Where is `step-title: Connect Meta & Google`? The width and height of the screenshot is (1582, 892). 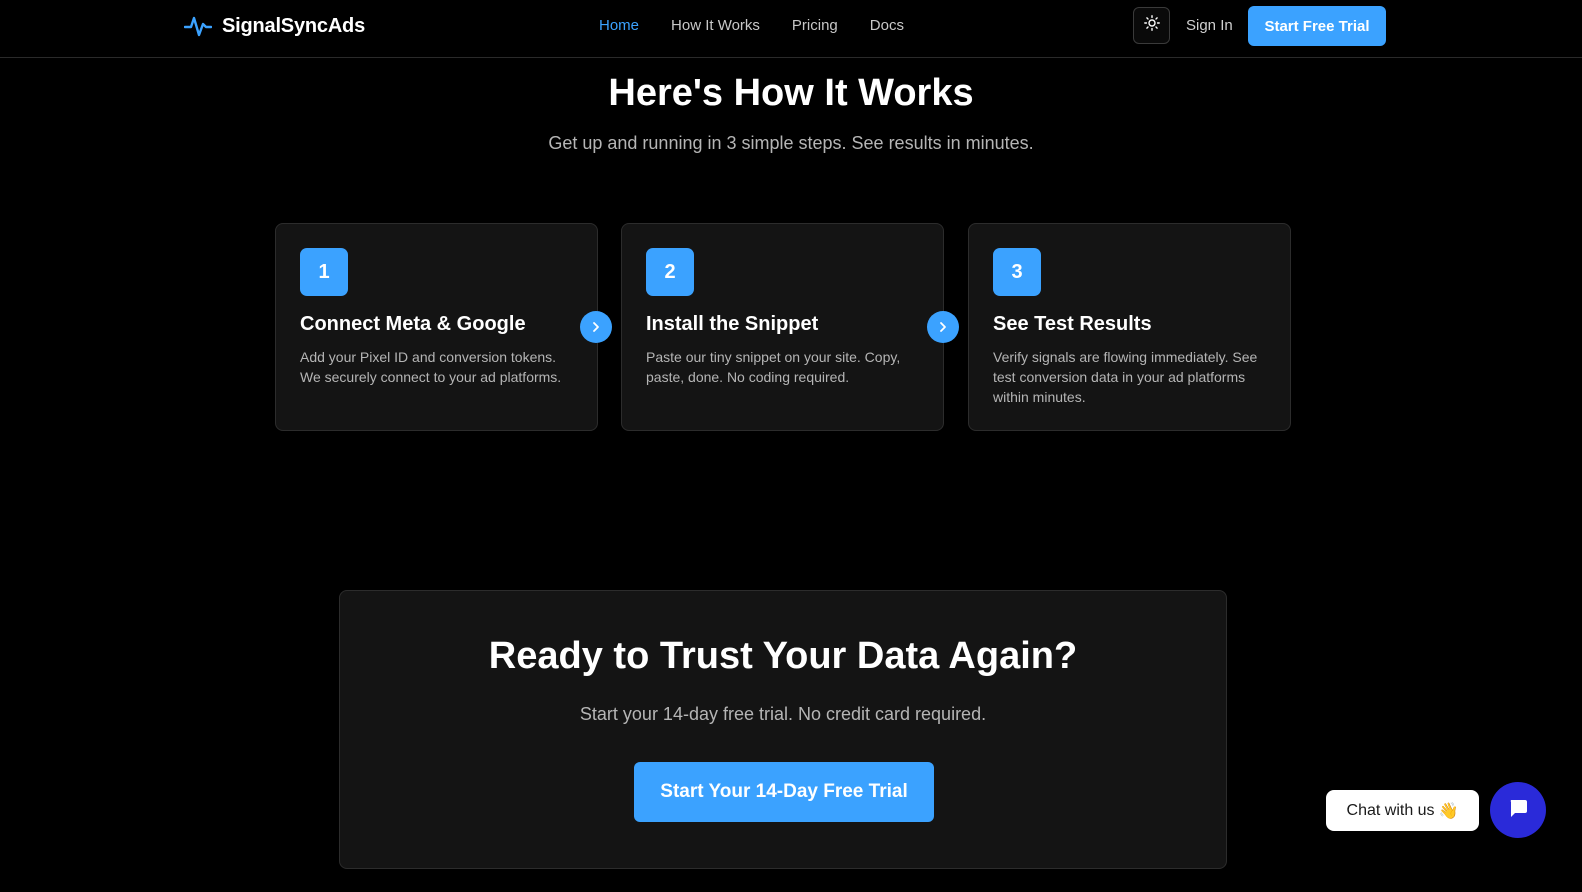
step-title: Connect Meta & Google is located at coordinates (413, 324).